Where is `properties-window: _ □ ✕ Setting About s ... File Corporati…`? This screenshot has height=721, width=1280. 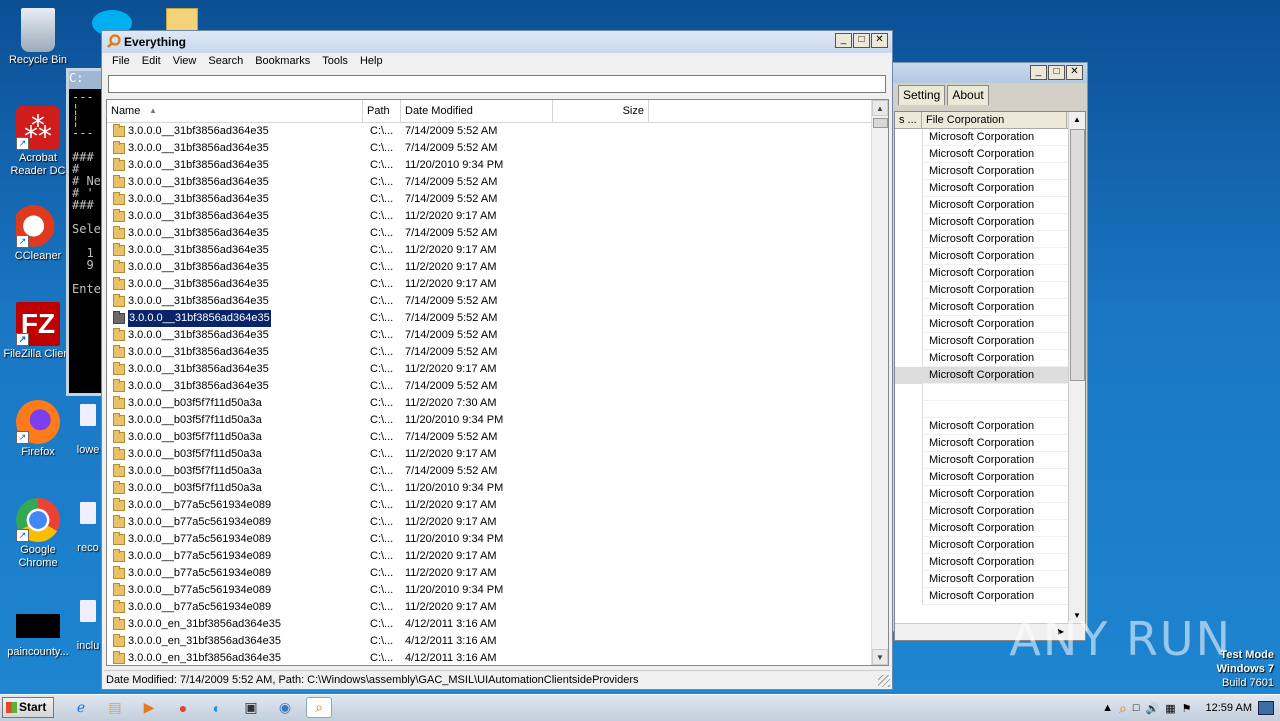
properties-window: _ □ ✕ Setting About s ... File Corporati… is located at coordinates (986, 351).